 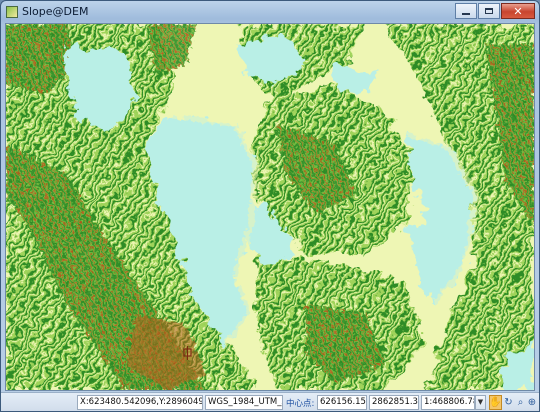 I want to click on close-button: ✕, so click(x=518, y=11).